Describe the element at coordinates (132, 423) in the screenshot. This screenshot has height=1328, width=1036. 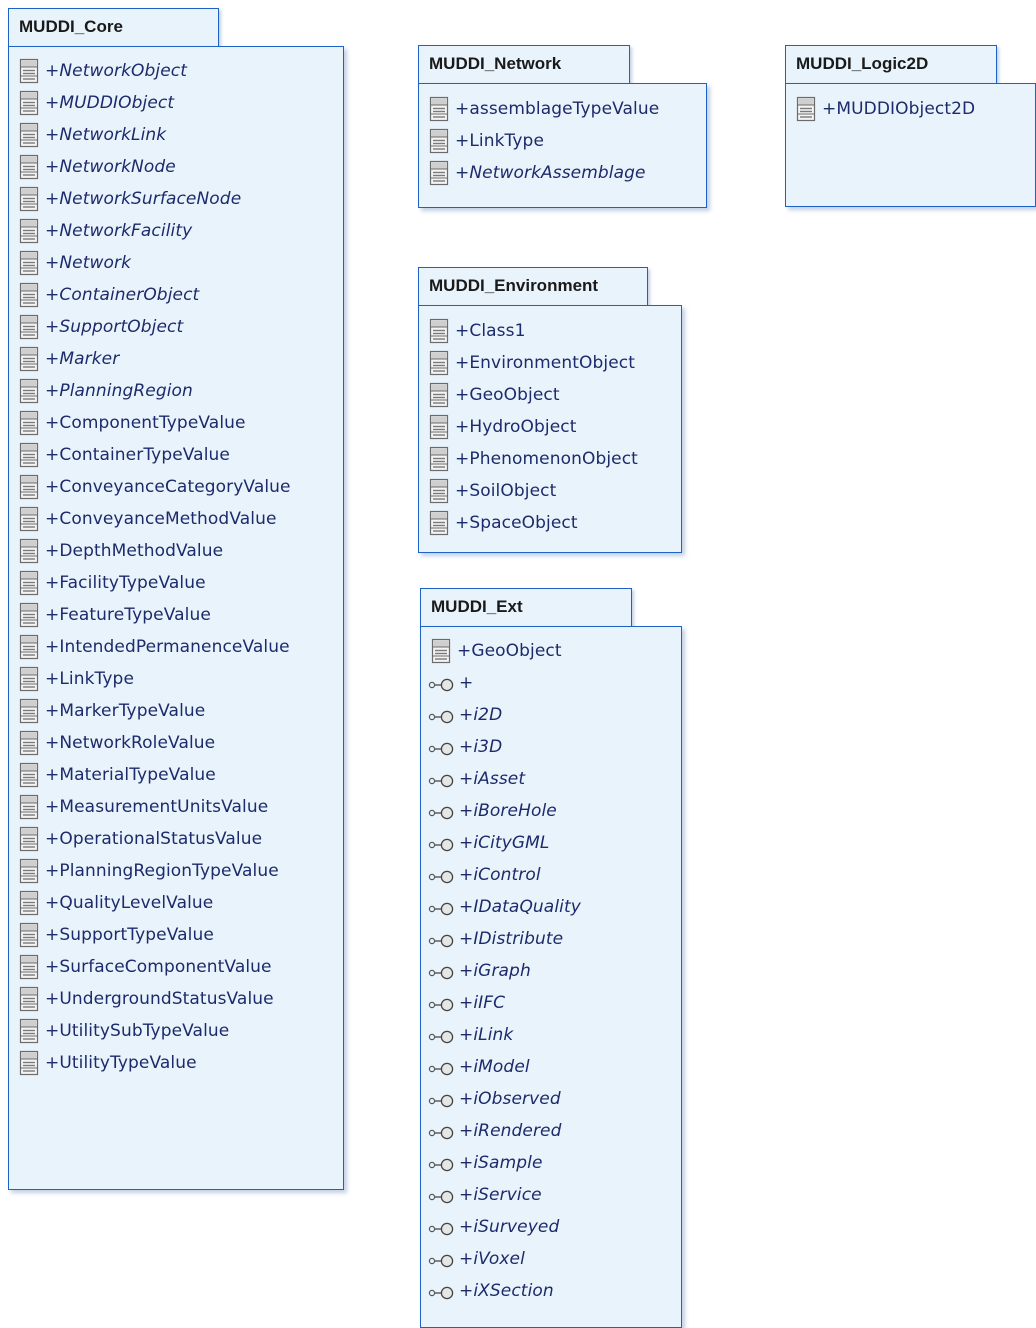
I see `package-member: +ComponentTypeValue` at that location.